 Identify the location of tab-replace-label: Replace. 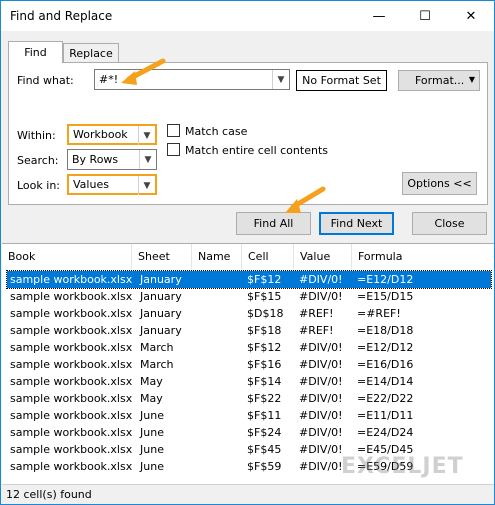
(91, 53).